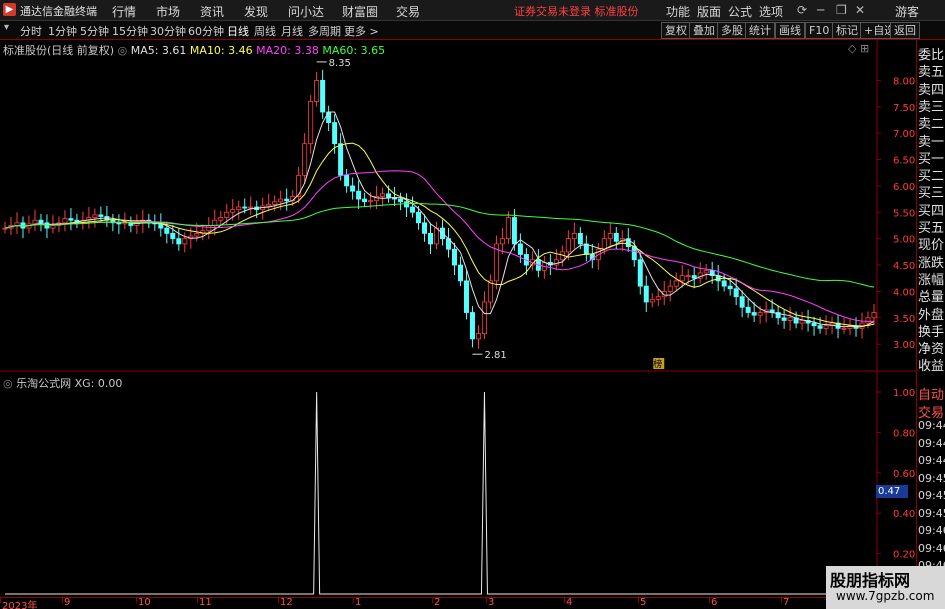  I want to click on menu-wenxiaoda: 问小达, so click(306, 11).